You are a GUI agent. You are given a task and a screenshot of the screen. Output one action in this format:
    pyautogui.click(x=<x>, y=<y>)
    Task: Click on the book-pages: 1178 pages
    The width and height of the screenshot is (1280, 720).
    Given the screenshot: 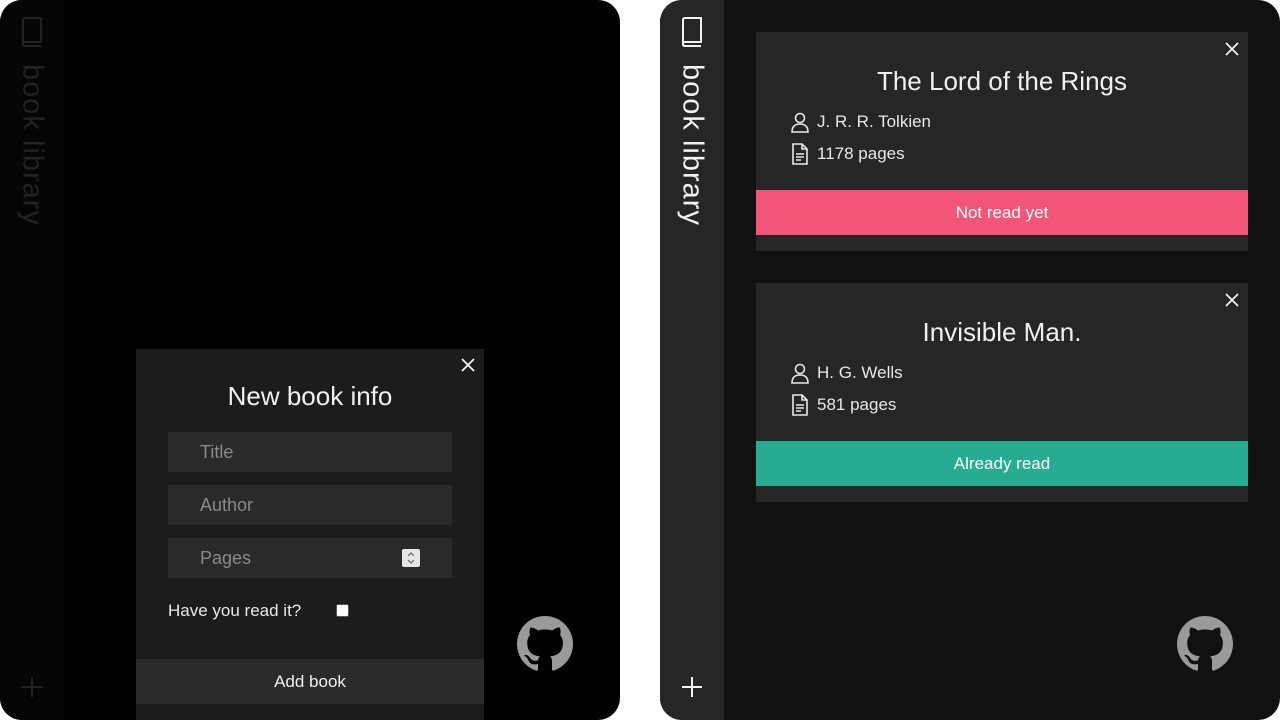 What is the action you would take?
    pyautogui.click(x=847, y=154)
    